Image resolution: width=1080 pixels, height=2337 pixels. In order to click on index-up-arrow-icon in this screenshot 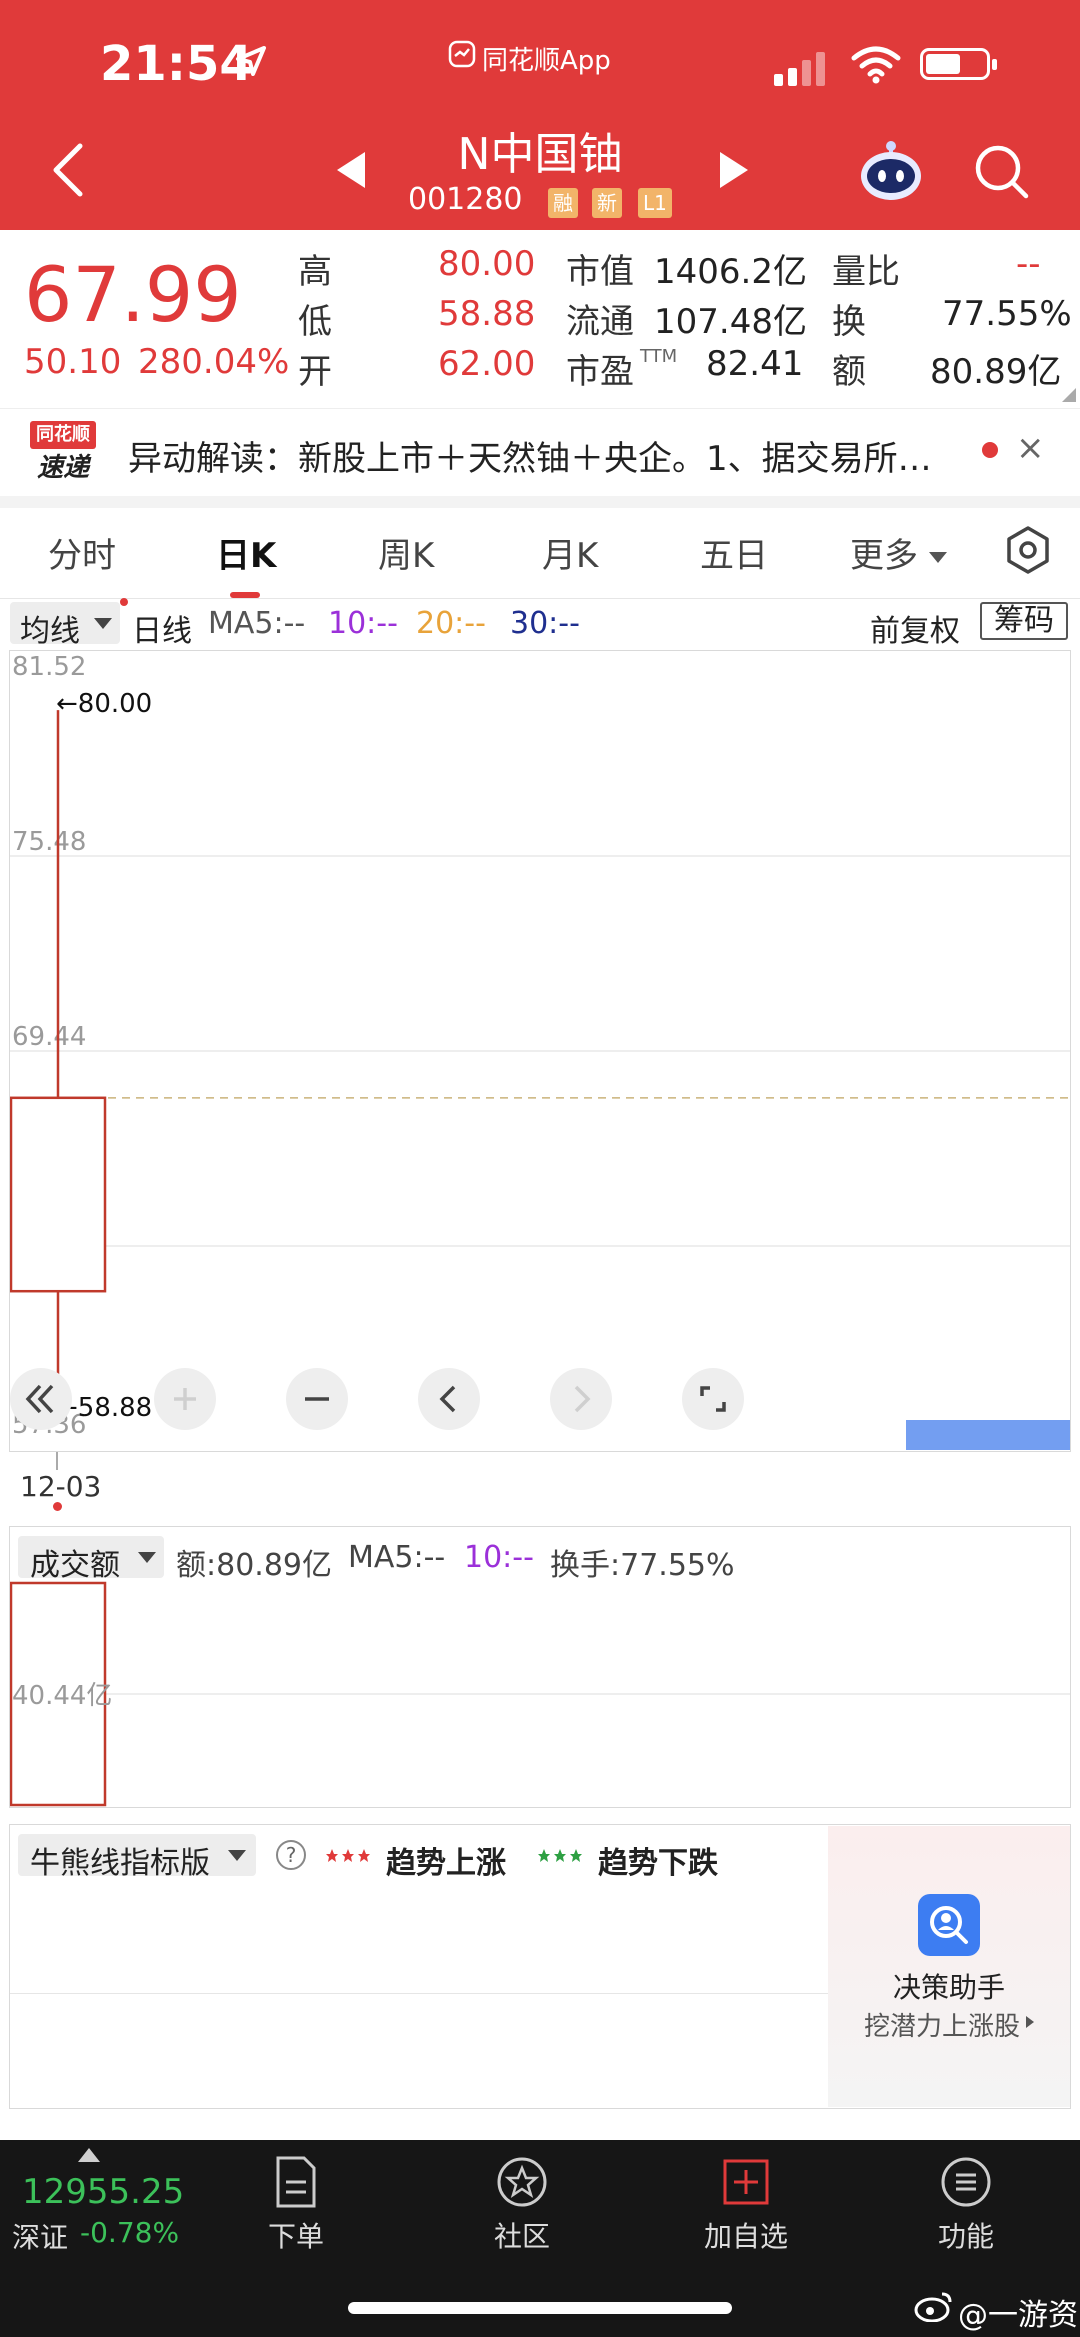, I will do `click(89, 2155)`.